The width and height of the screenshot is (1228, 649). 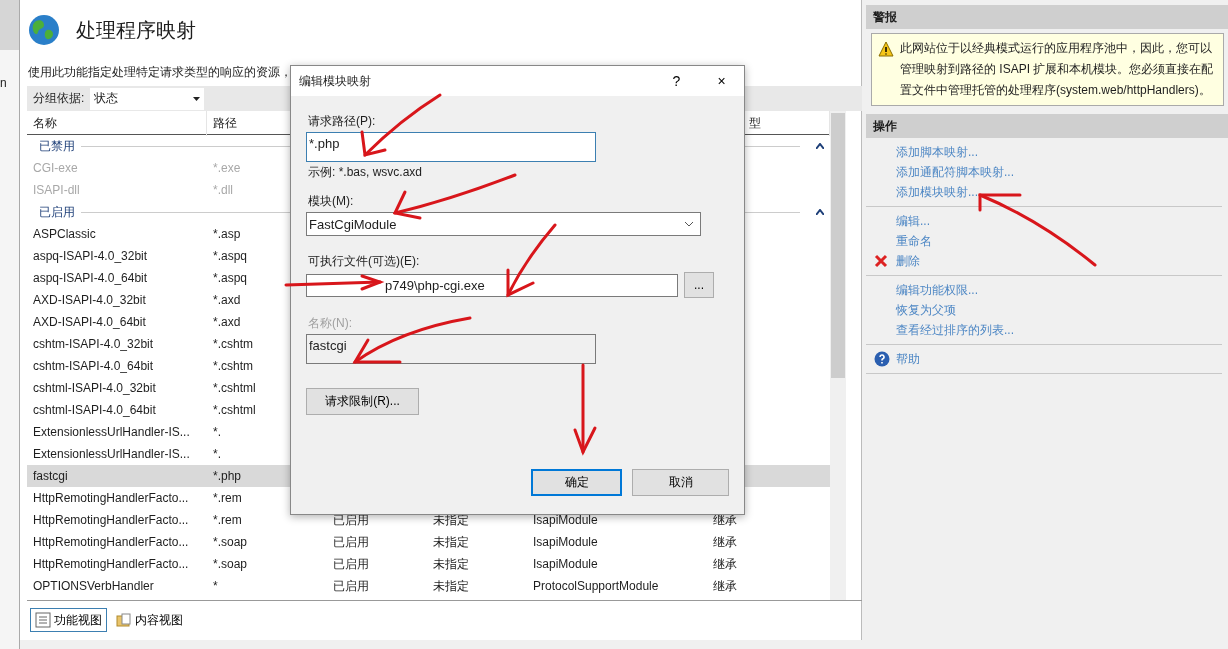 What do you see at coordinates (197, 98) in the screenshot?
I see `dropdown-icon` at bounding box center [197, 98].